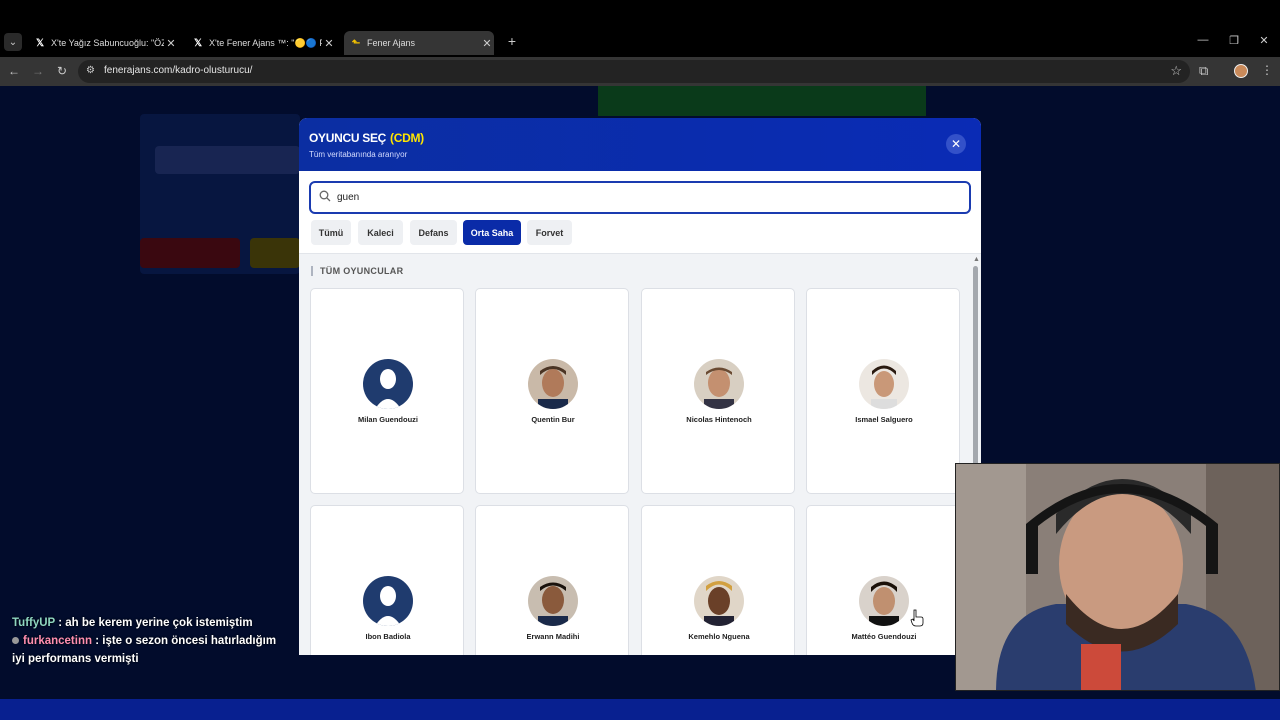 Image resolution: width=1280 pixels, height=720 pixels. I want to click on player-card: Nicolas Hintenoch, so click(718, 391).